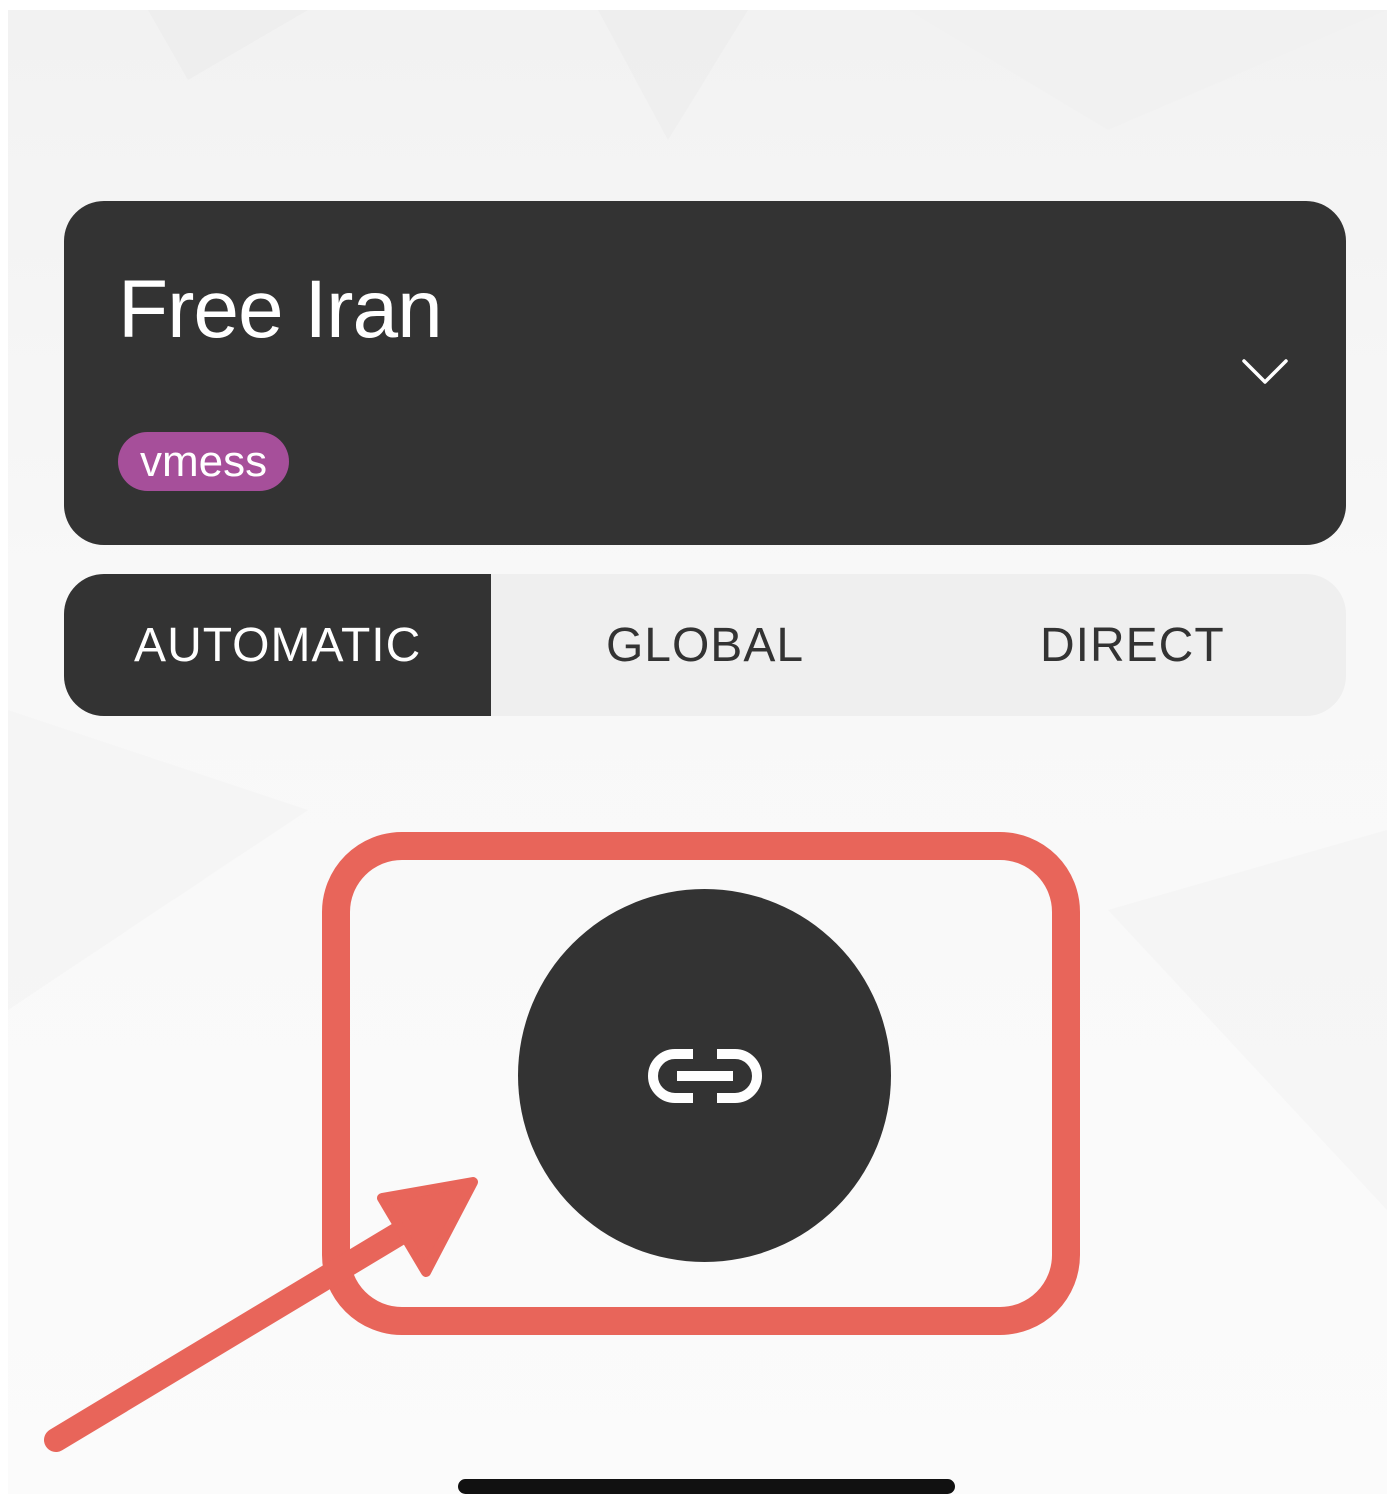 The height and width of the screenshot is (1494, 1387). I want to click on protocol-badge: vmess, so click(204, 461).